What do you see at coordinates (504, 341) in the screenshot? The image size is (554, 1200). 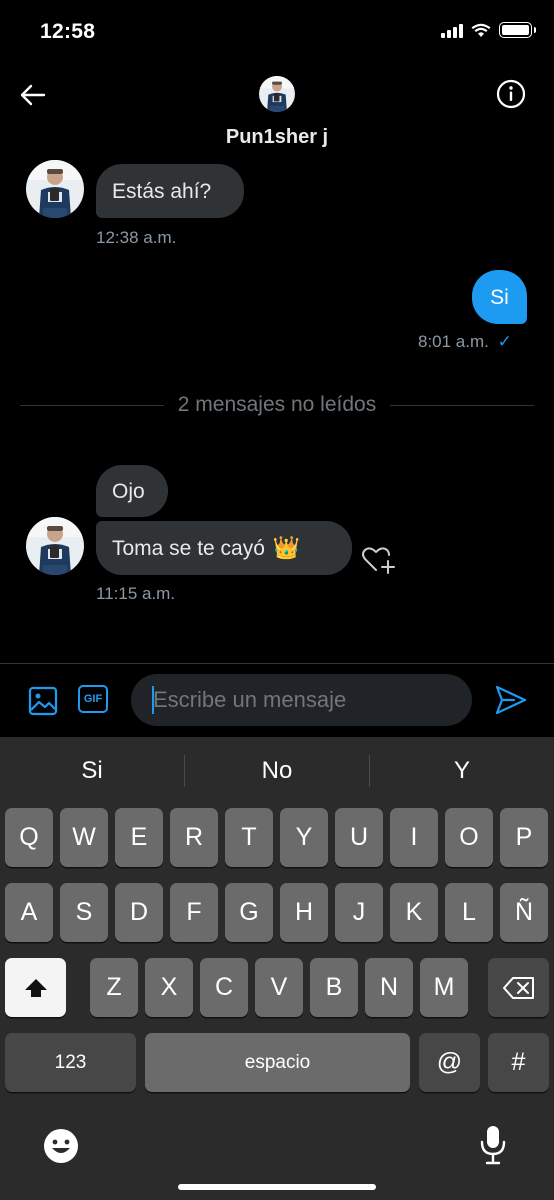 I see `read-checkmark-icon: ✓` at bounding box center [504, 341].